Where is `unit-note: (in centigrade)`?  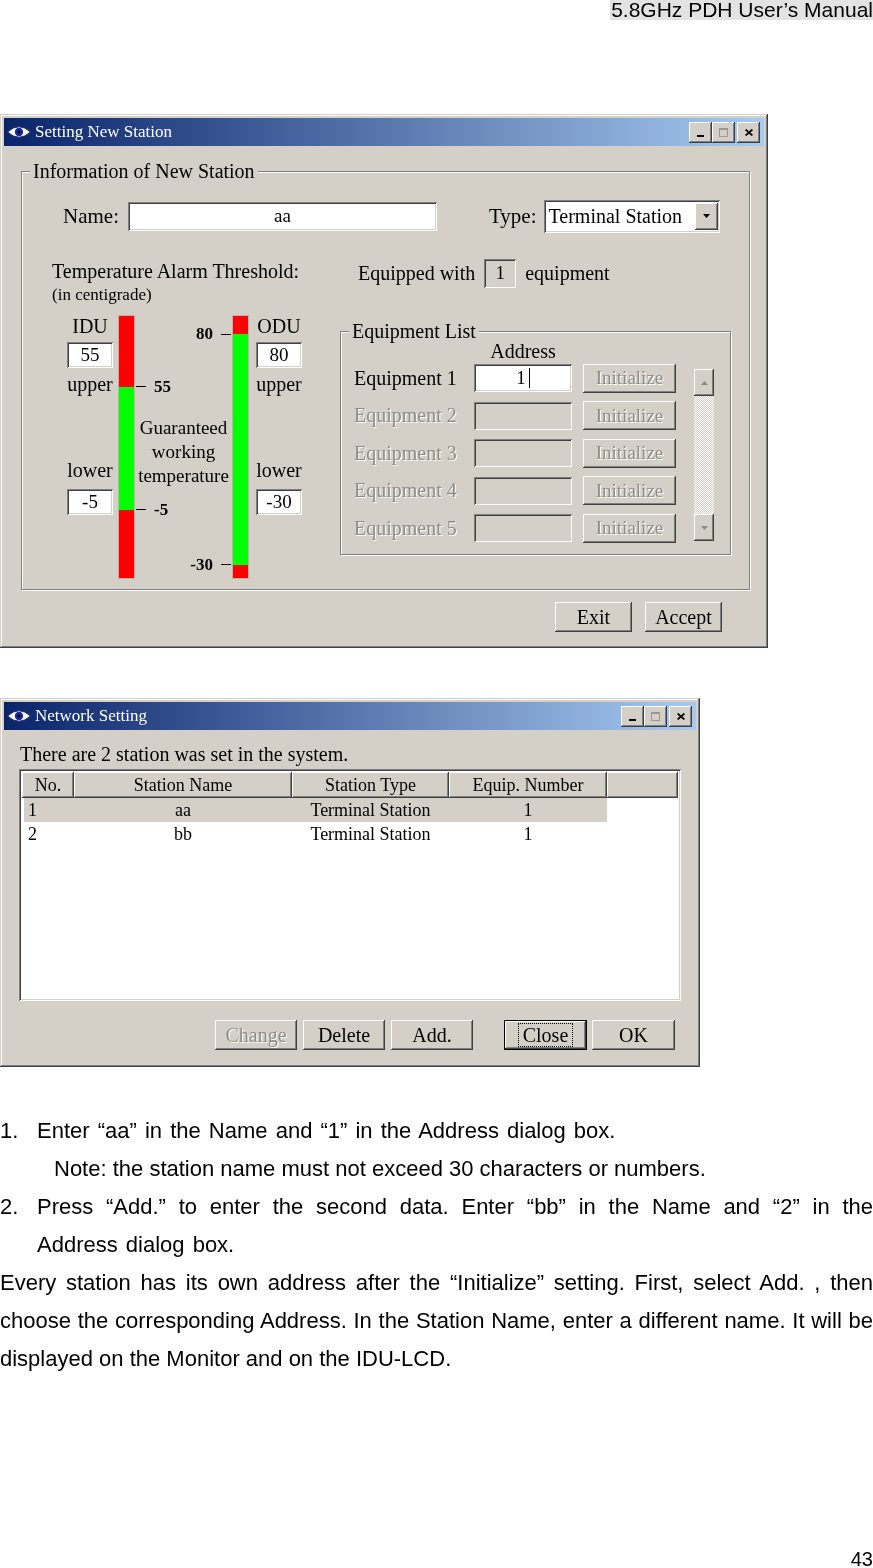
unit-note: (in centigrade) is located at coordinates (102, 295).